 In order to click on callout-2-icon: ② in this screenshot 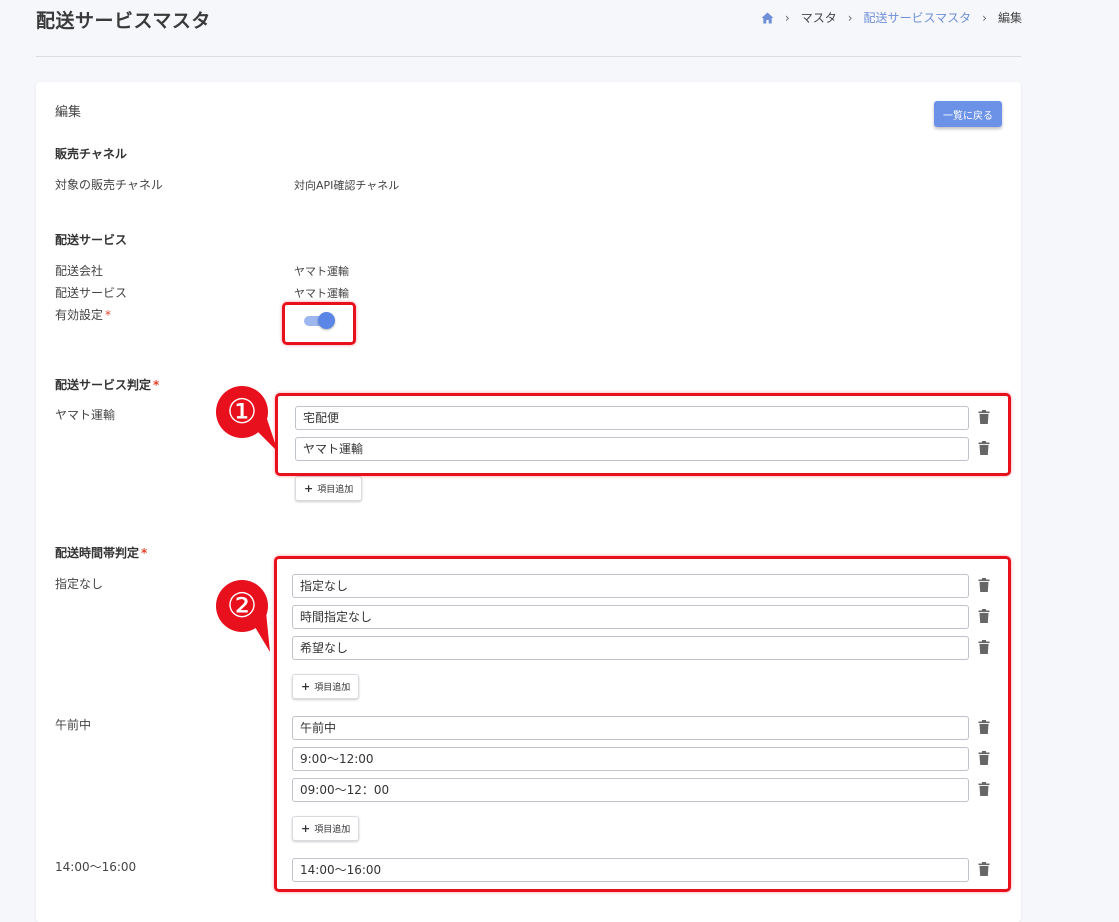, I will do `click(243, 616)`.